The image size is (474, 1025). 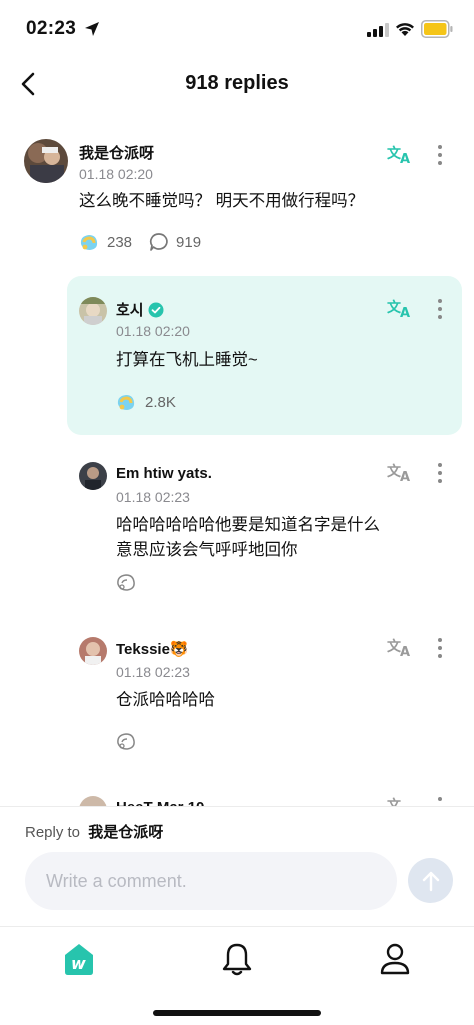 I want to click on status-time: 02:23, so click(x=51, y=28).